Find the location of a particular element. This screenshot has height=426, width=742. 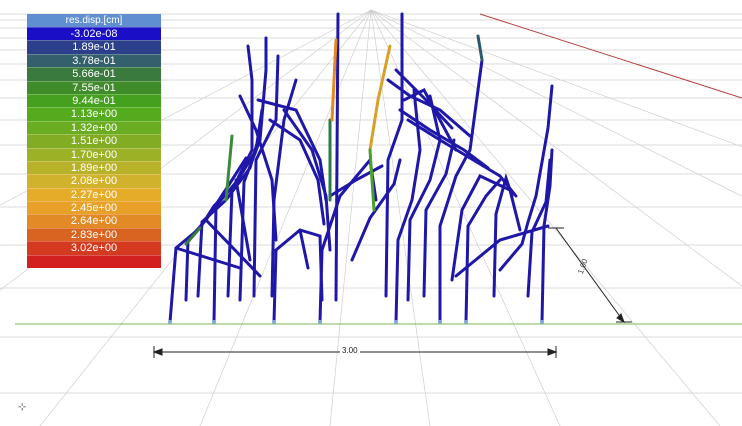

span-dimension-label: 3.00 is located at coordinates (350, 350).